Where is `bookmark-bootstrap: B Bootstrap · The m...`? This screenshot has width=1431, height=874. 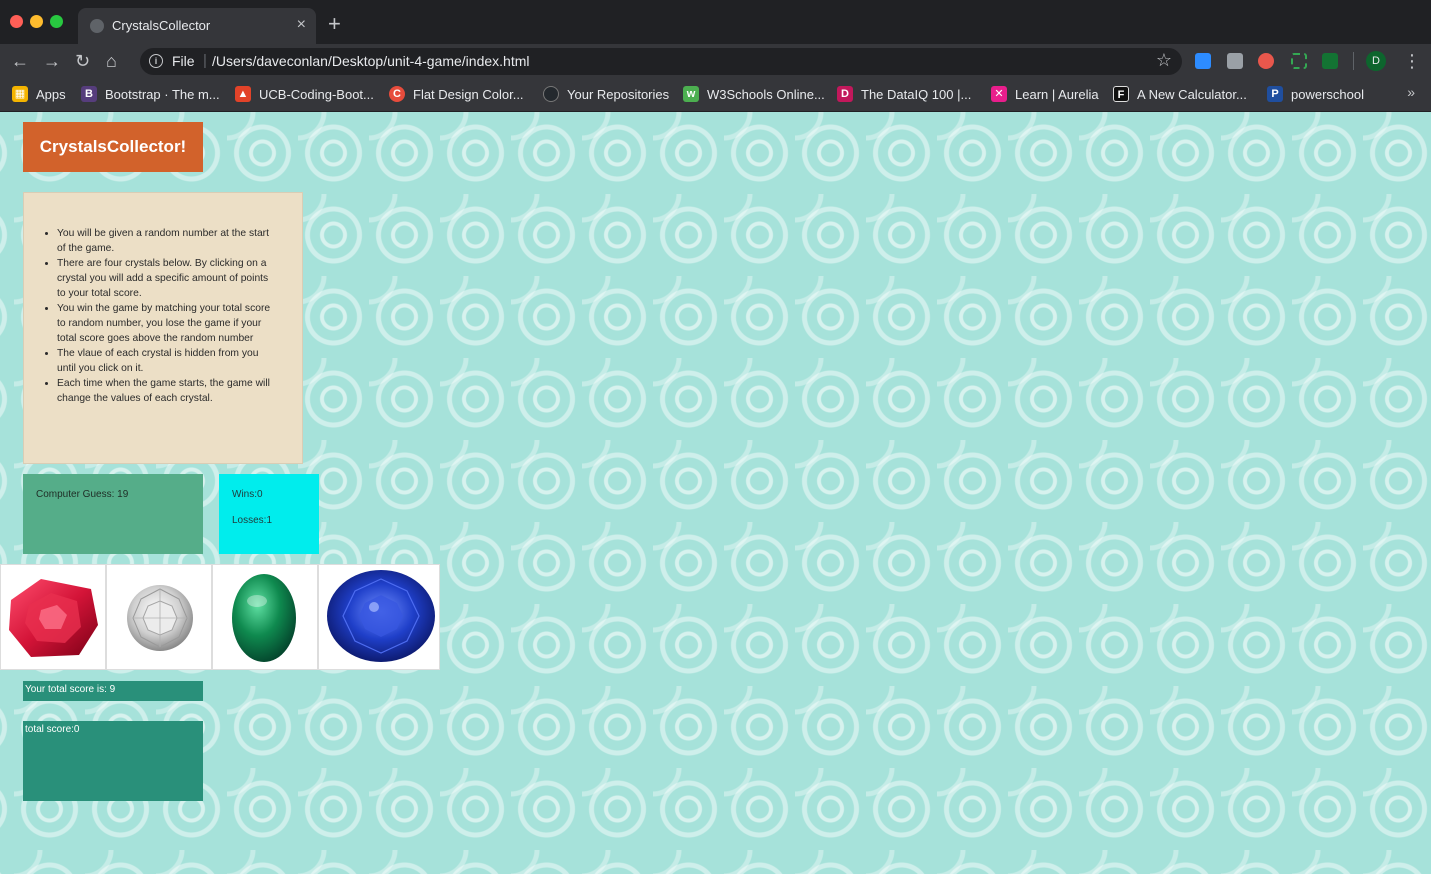
bookmark-bootstrap: B Bootstrap · The m... is located at coordinates (150, 94).